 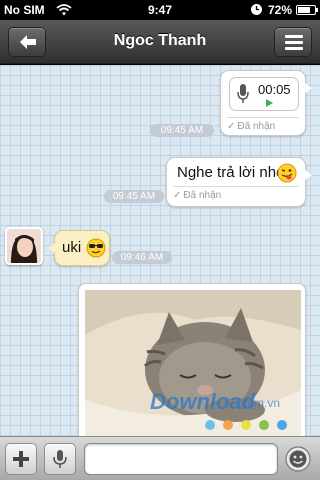 I want to click on watermark-suffix: .com.vn, so click(x=259, y=403).